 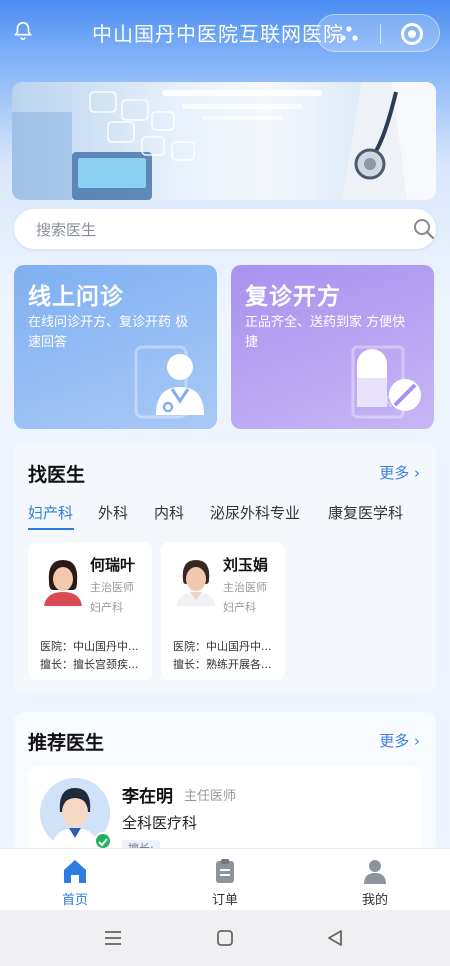 I want to click on doctor-department: 全科医疗科, so click(x=160, y=823).